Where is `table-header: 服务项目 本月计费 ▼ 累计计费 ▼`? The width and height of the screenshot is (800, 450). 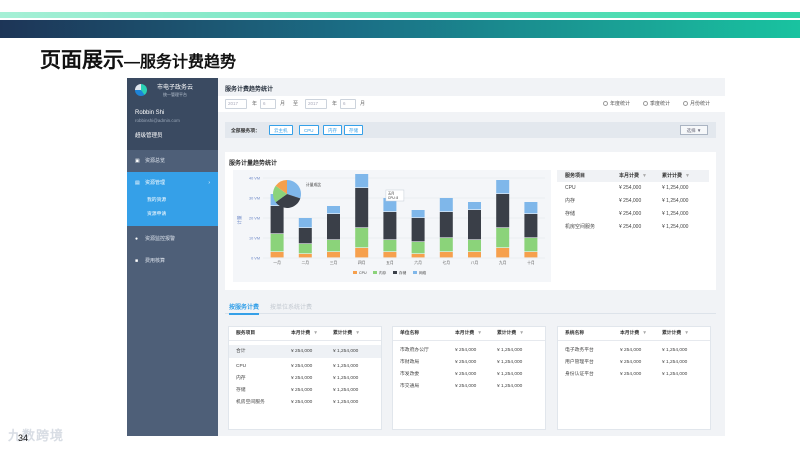
table-header: 服务项目 本月计费 ▼ 累计计费 ▼ is located at coordinates (305, 334).